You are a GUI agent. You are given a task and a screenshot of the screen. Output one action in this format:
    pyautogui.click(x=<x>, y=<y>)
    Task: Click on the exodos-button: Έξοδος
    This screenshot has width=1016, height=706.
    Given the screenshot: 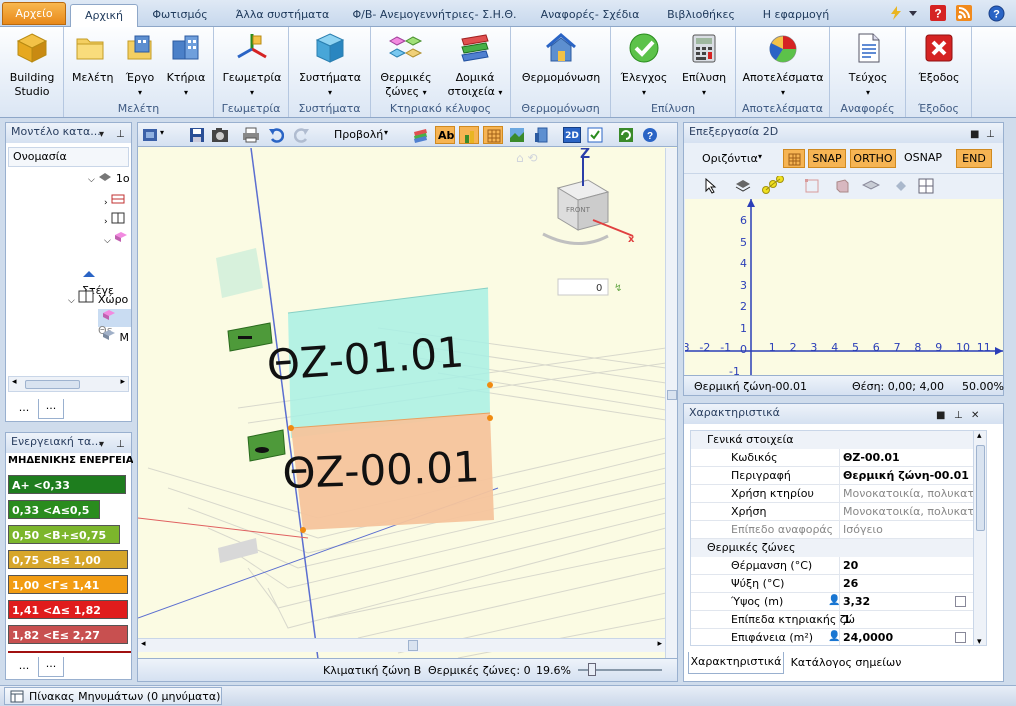 What is the action you would take?
    pyautogui.click(x=939, y=58)
    